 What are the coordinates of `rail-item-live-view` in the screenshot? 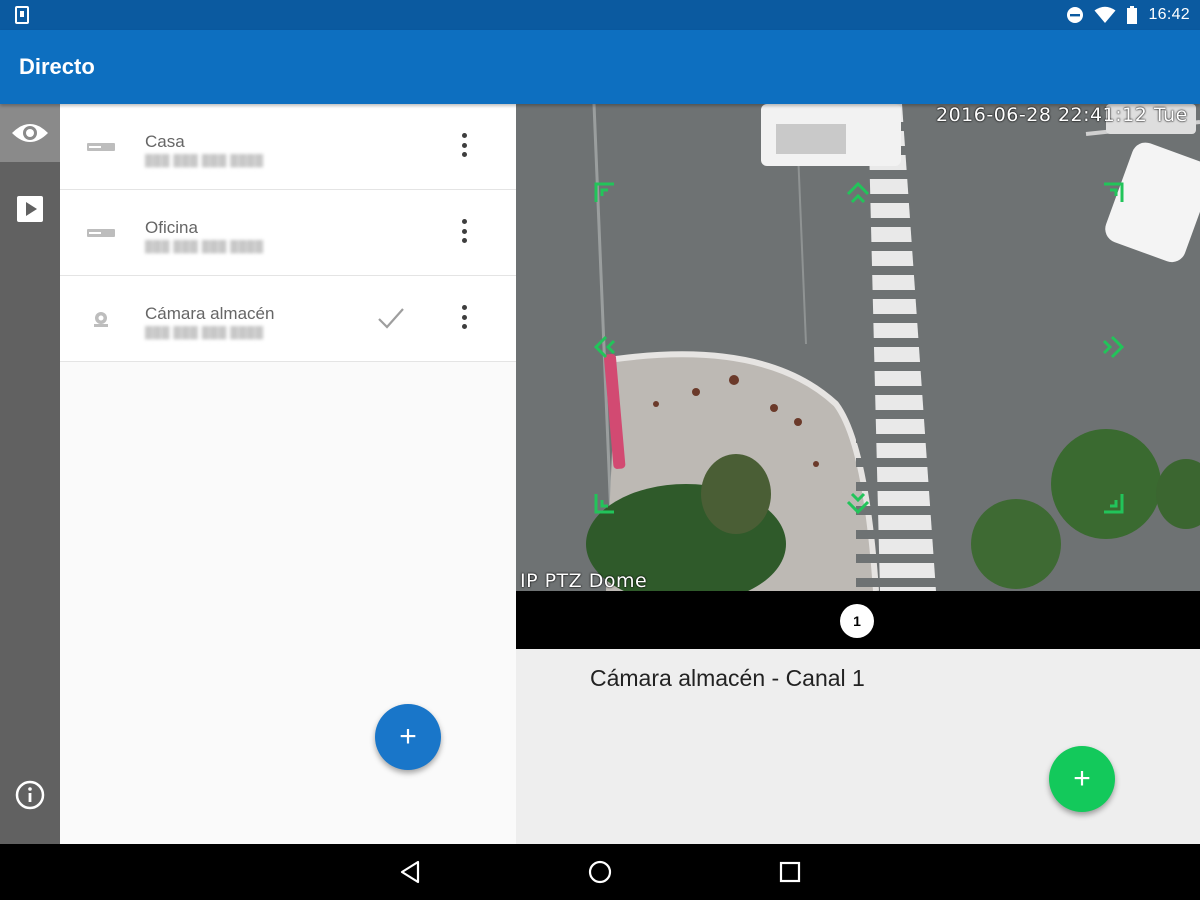 It's located at (30, 133).